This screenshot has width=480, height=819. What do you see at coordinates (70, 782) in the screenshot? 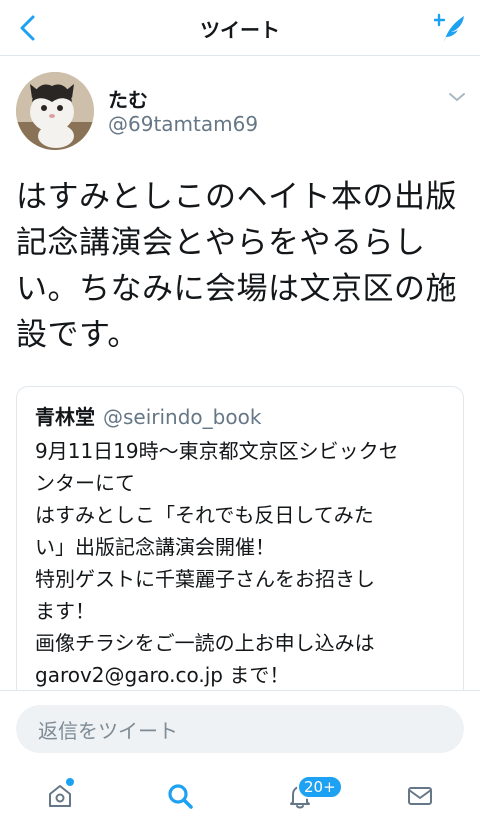
I see `home-unread-dot` at bounding box center [70, 782].